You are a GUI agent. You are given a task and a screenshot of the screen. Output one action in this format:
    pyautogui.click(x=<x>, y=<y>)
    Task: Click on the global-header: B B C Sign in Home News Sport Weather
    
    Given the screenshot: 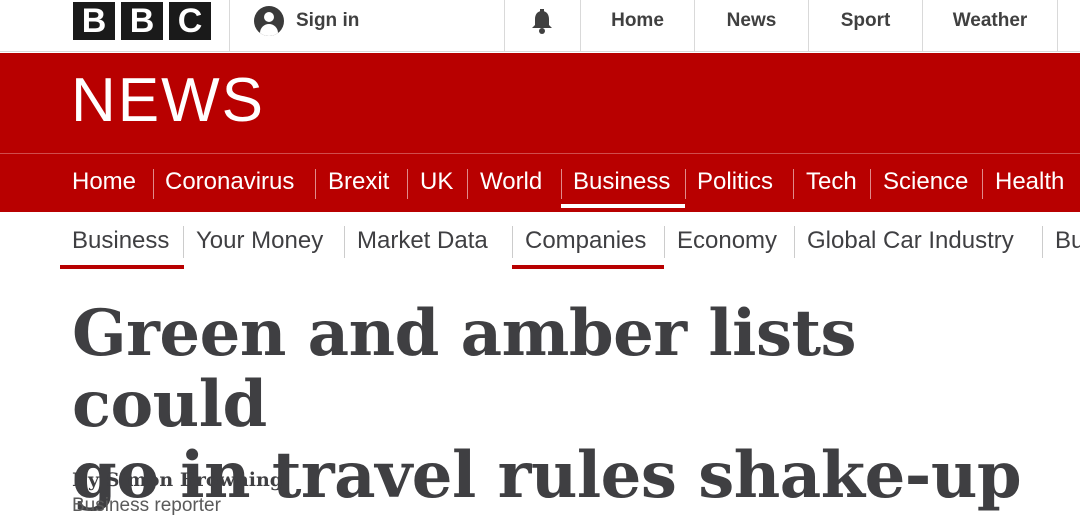 What is the action you would take?
    pyautogui.click(x=540, y=26)
    